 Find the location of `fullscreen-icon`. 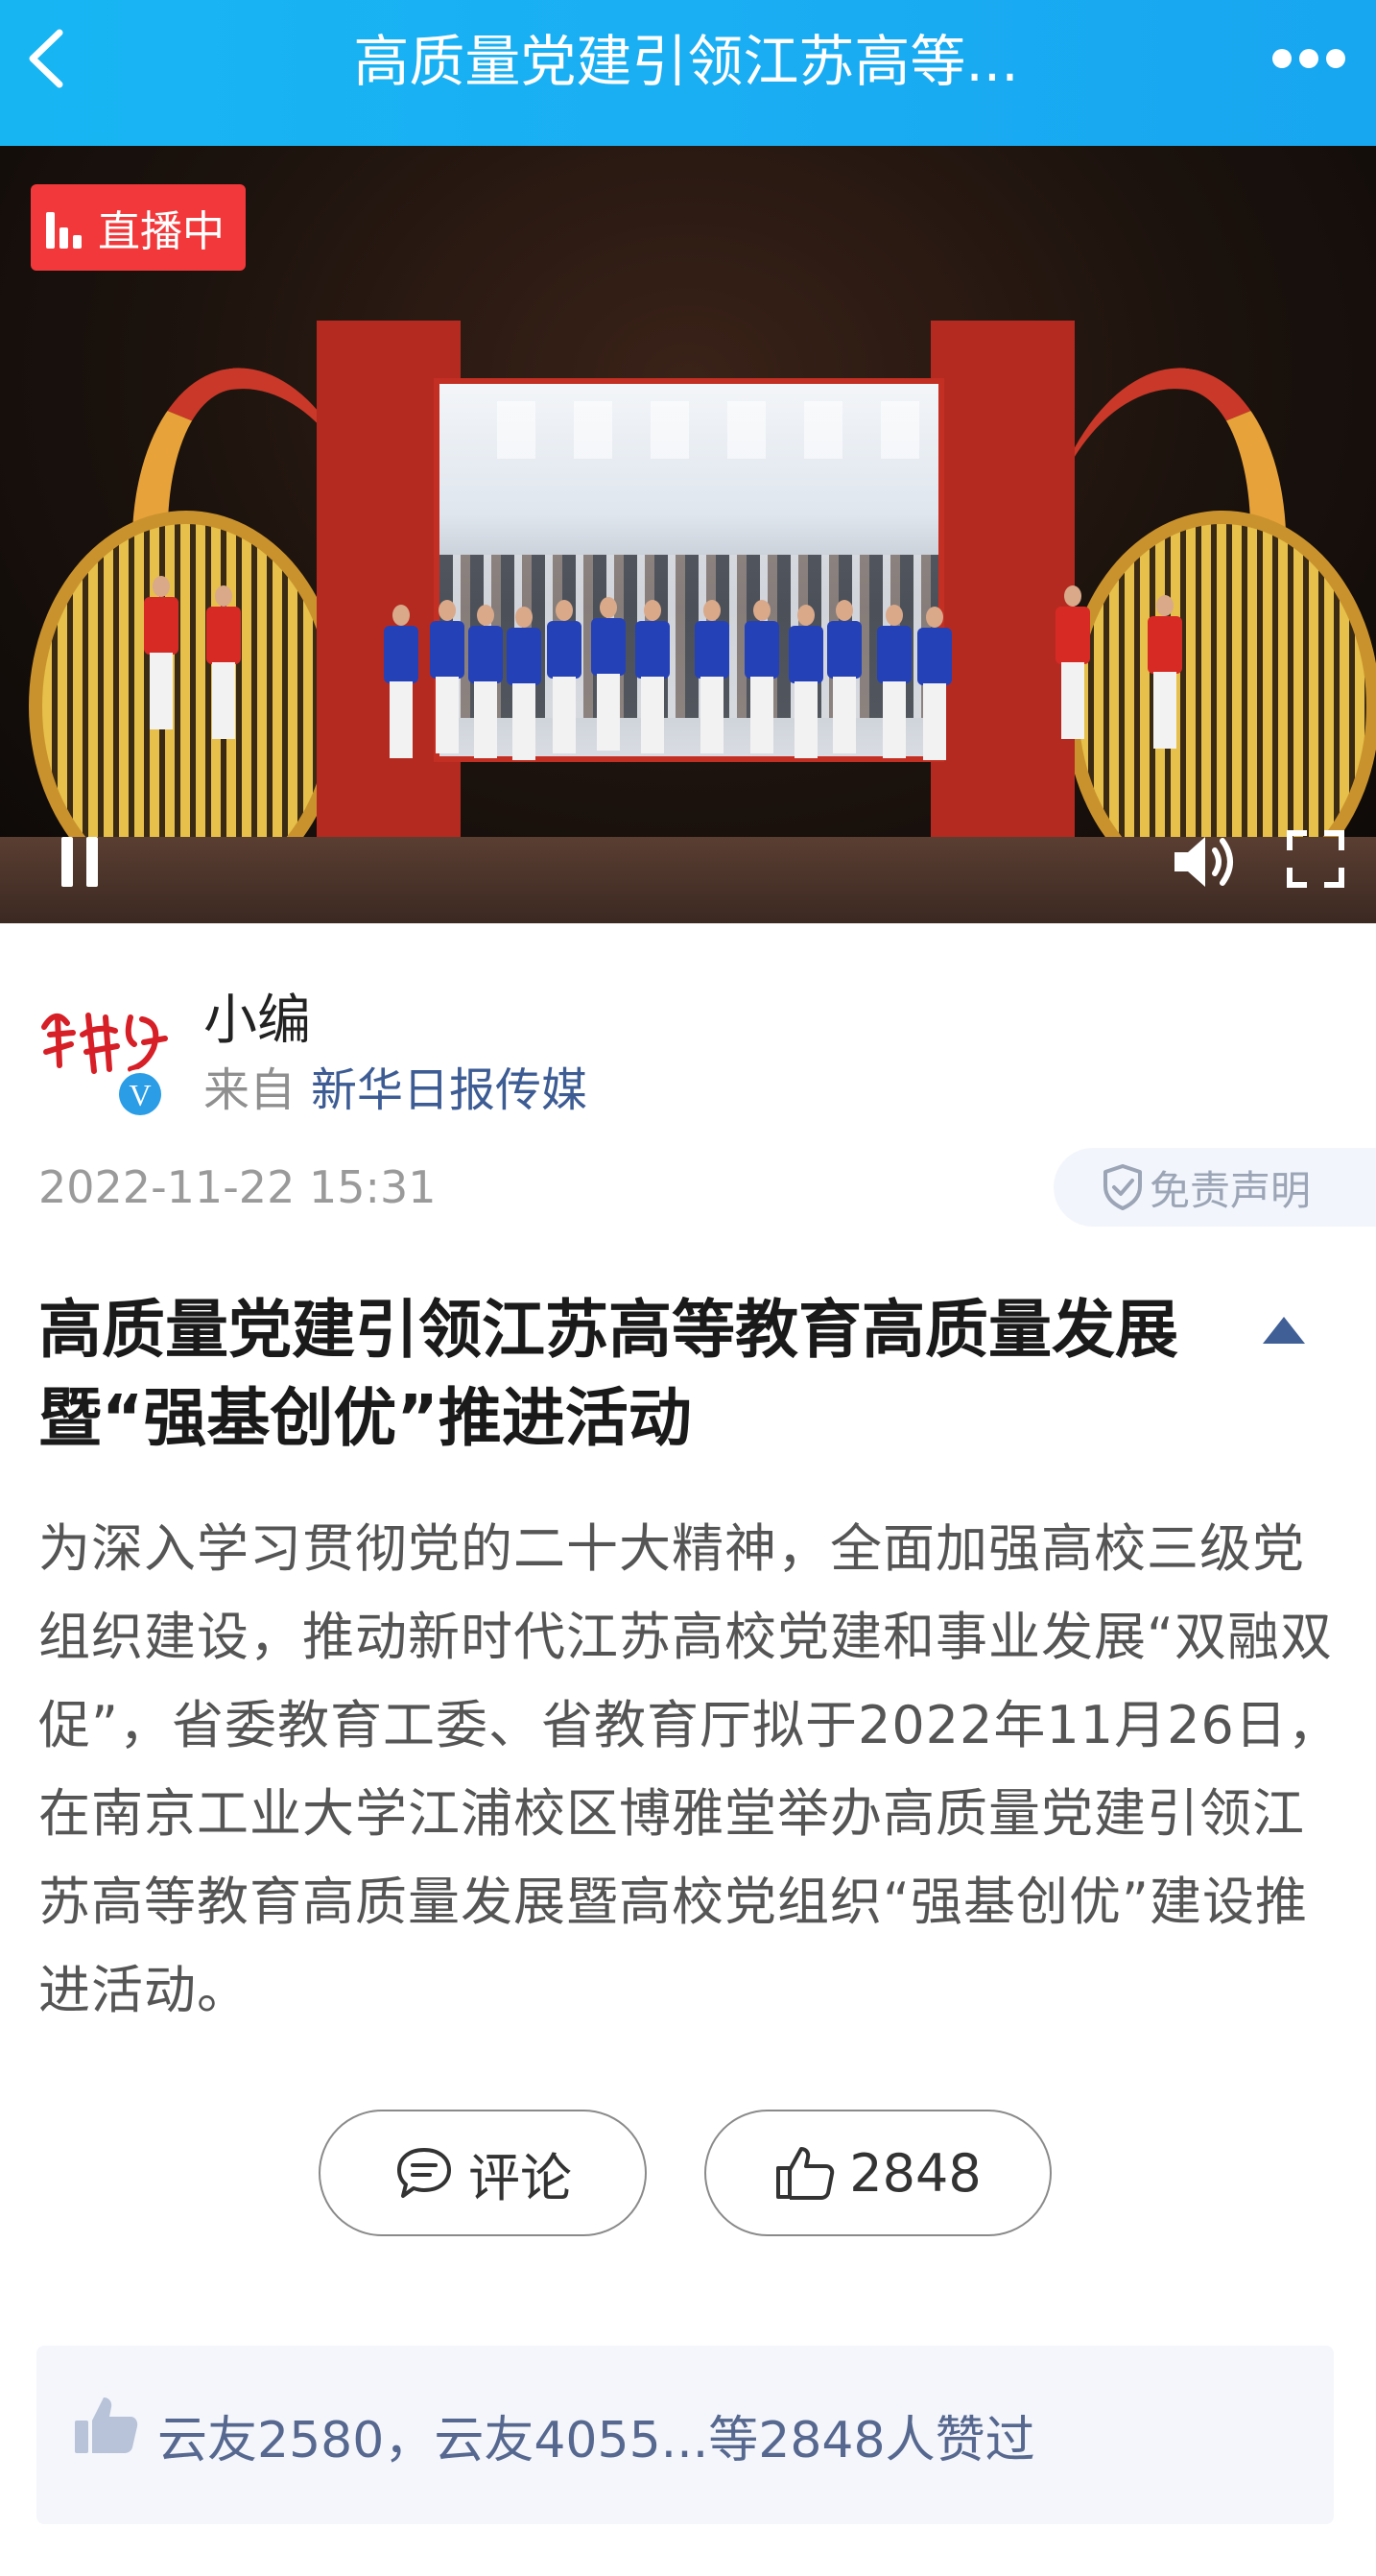

fullscreen-icon is located at coordinates (1315, 859).